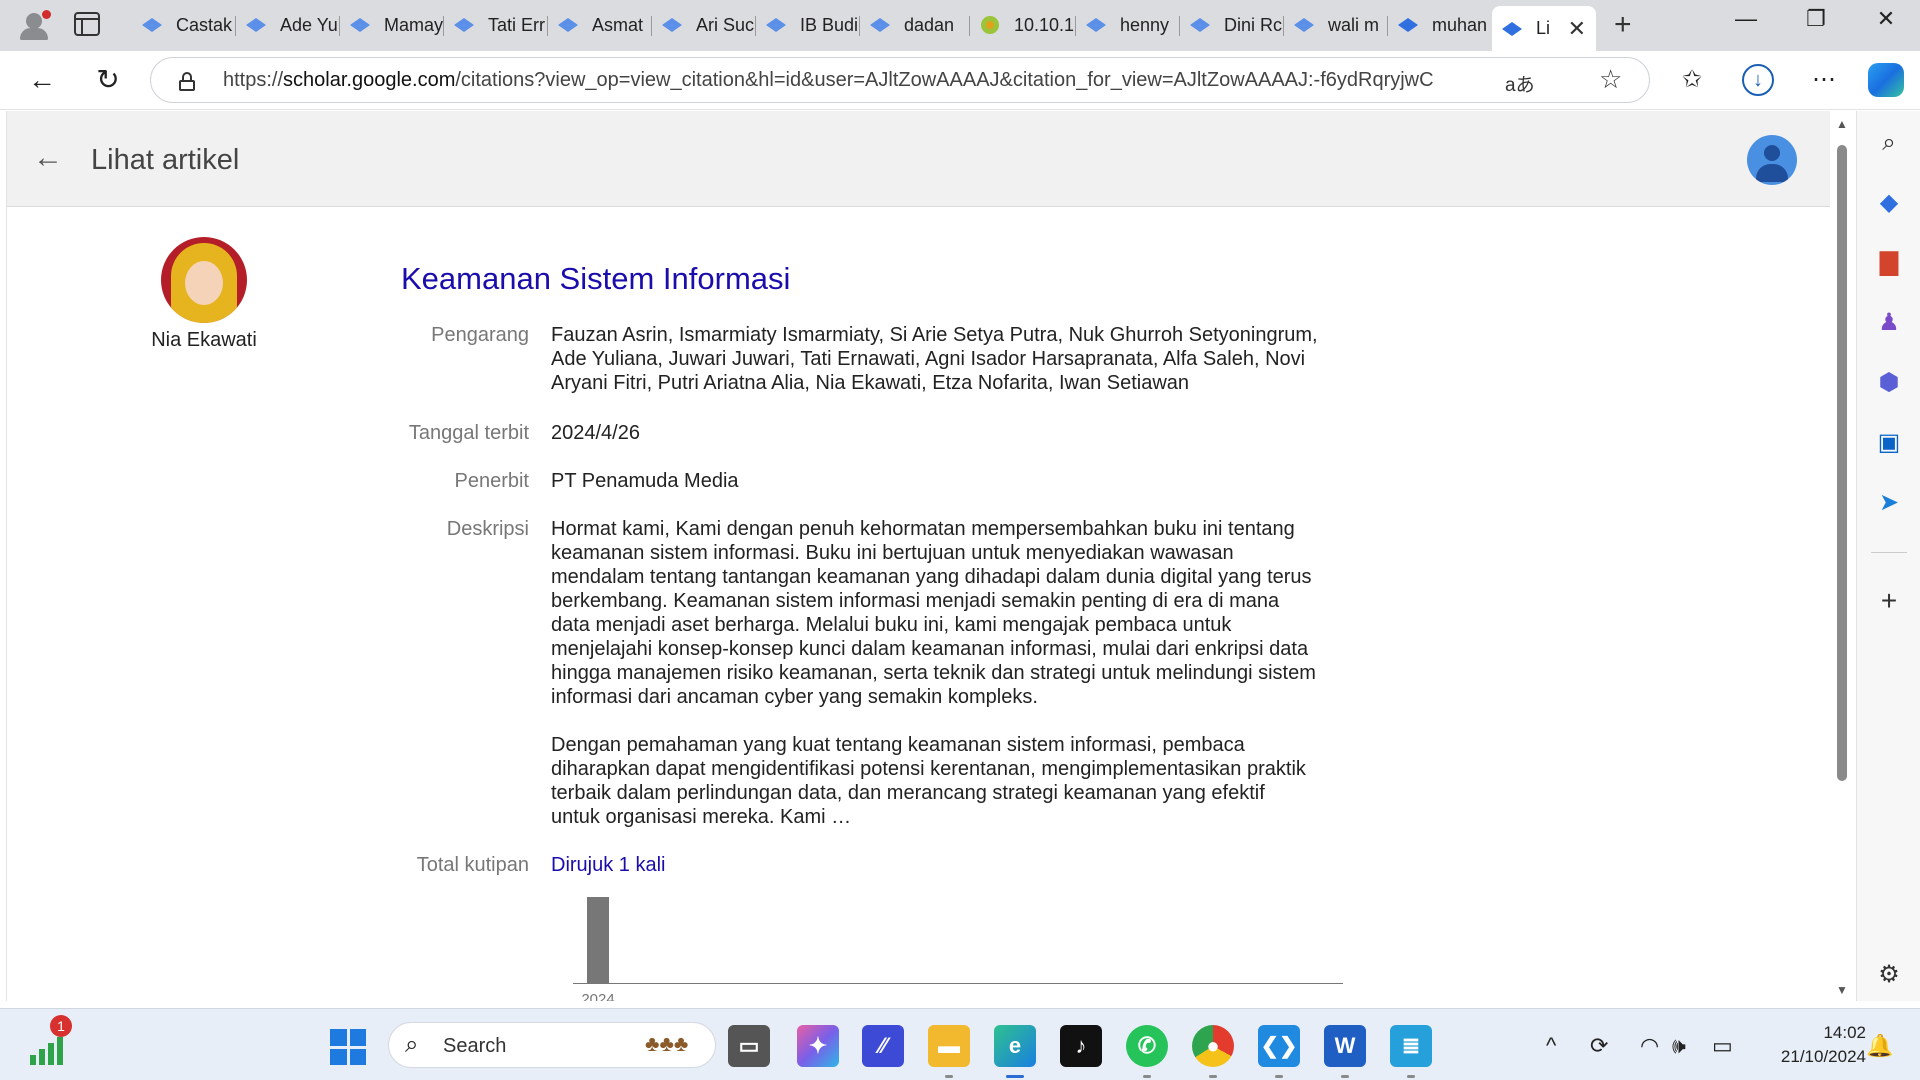 This screenshot has height=1080, width=1920. Describe the element at coordinates (392, 25) in the screenshot. I see `browser-tab: Mamay` at that location.